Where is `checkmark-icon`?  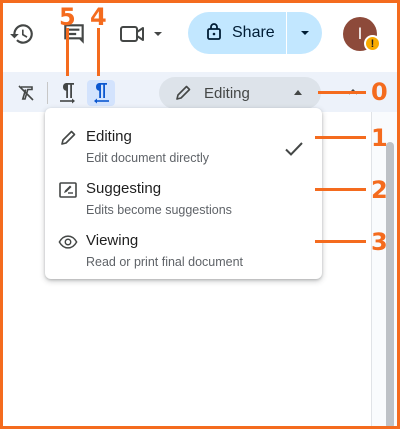
checkmark-icon is located at coordinates (294, 149).